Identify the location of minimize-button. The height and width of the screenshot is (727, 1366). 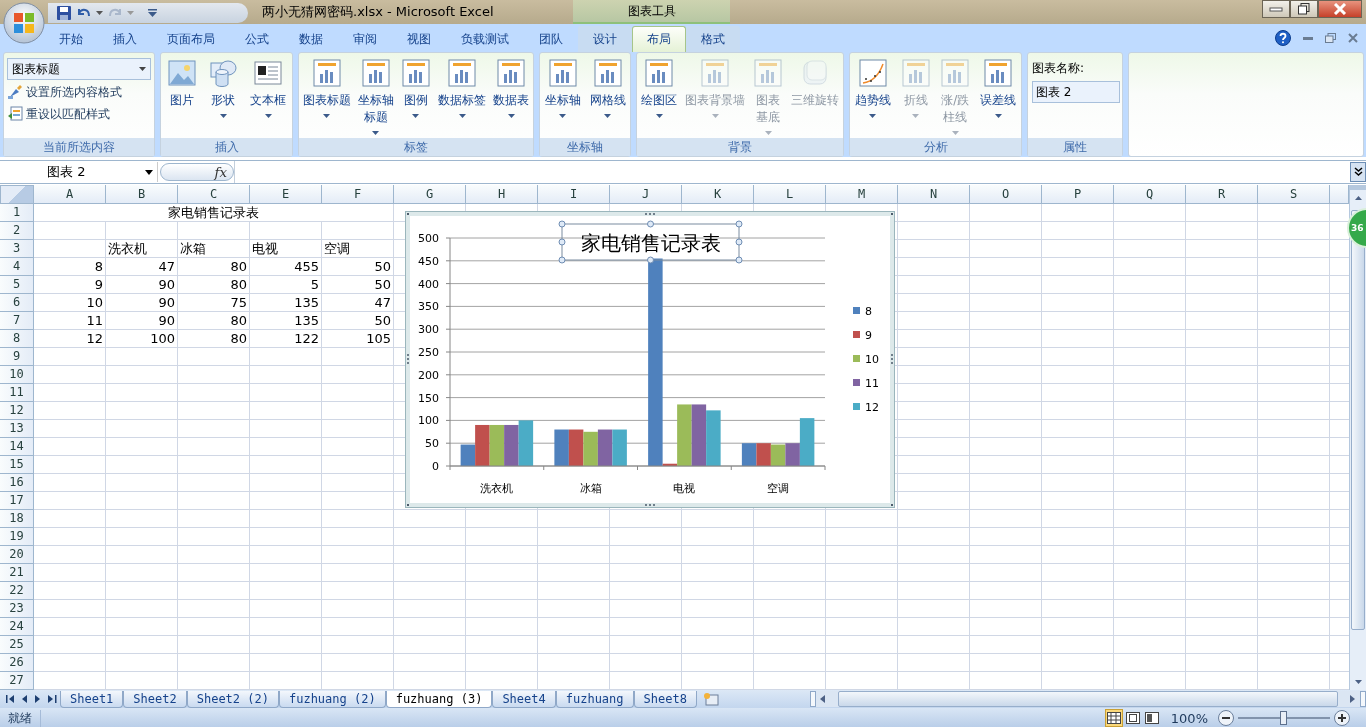
(1276, 9).